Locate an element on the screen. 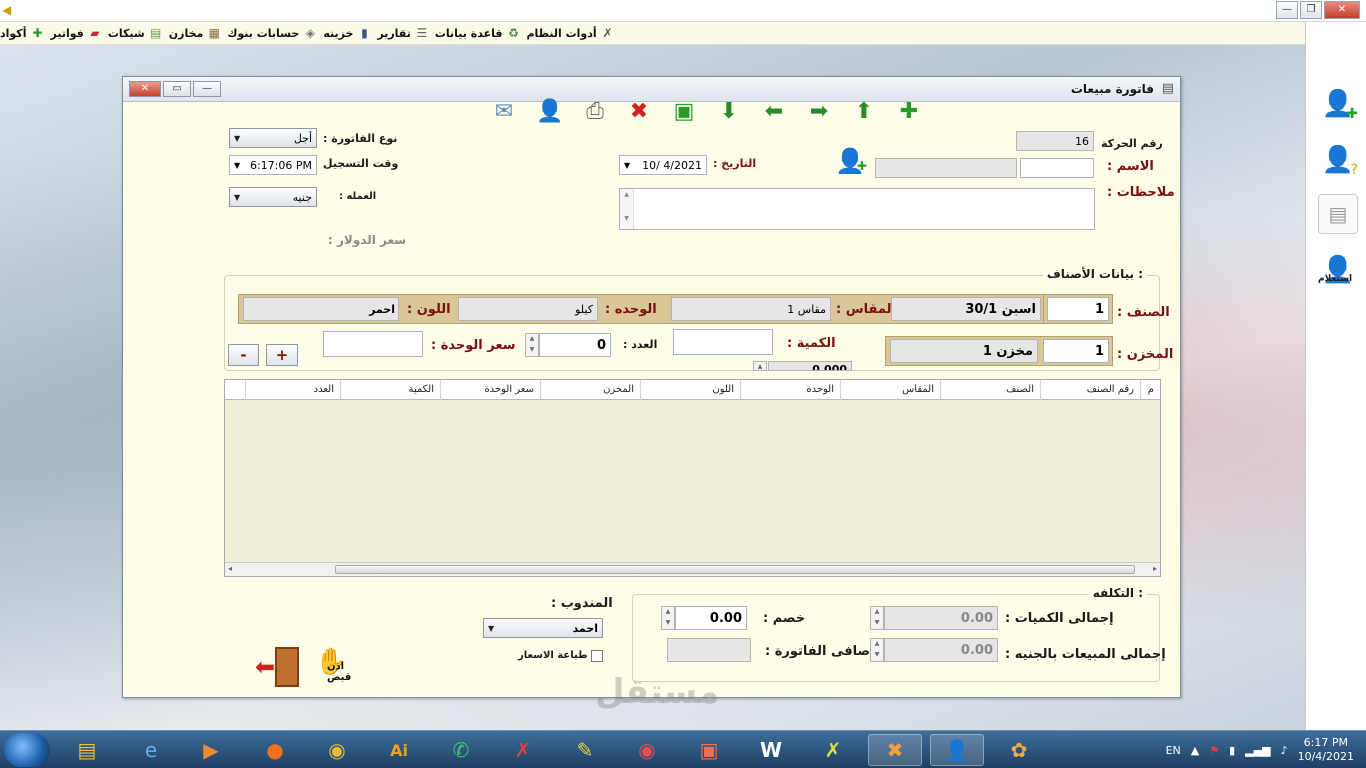 The image size is (1366, 768). save-icon: ▣ is located at coordinates (684, 112).